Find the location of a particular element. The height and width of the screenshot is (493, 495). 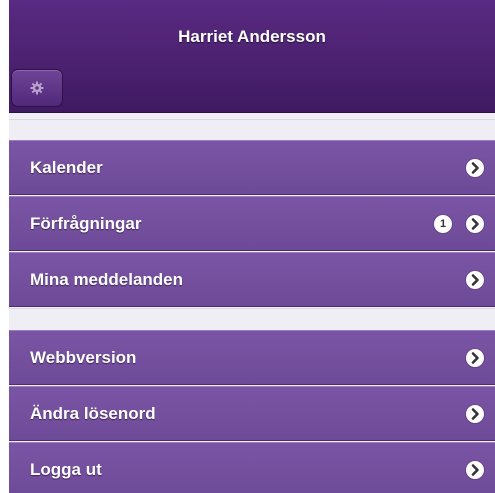

menu-item-label: Mina meddelanden is located at coordinates (107, 279).